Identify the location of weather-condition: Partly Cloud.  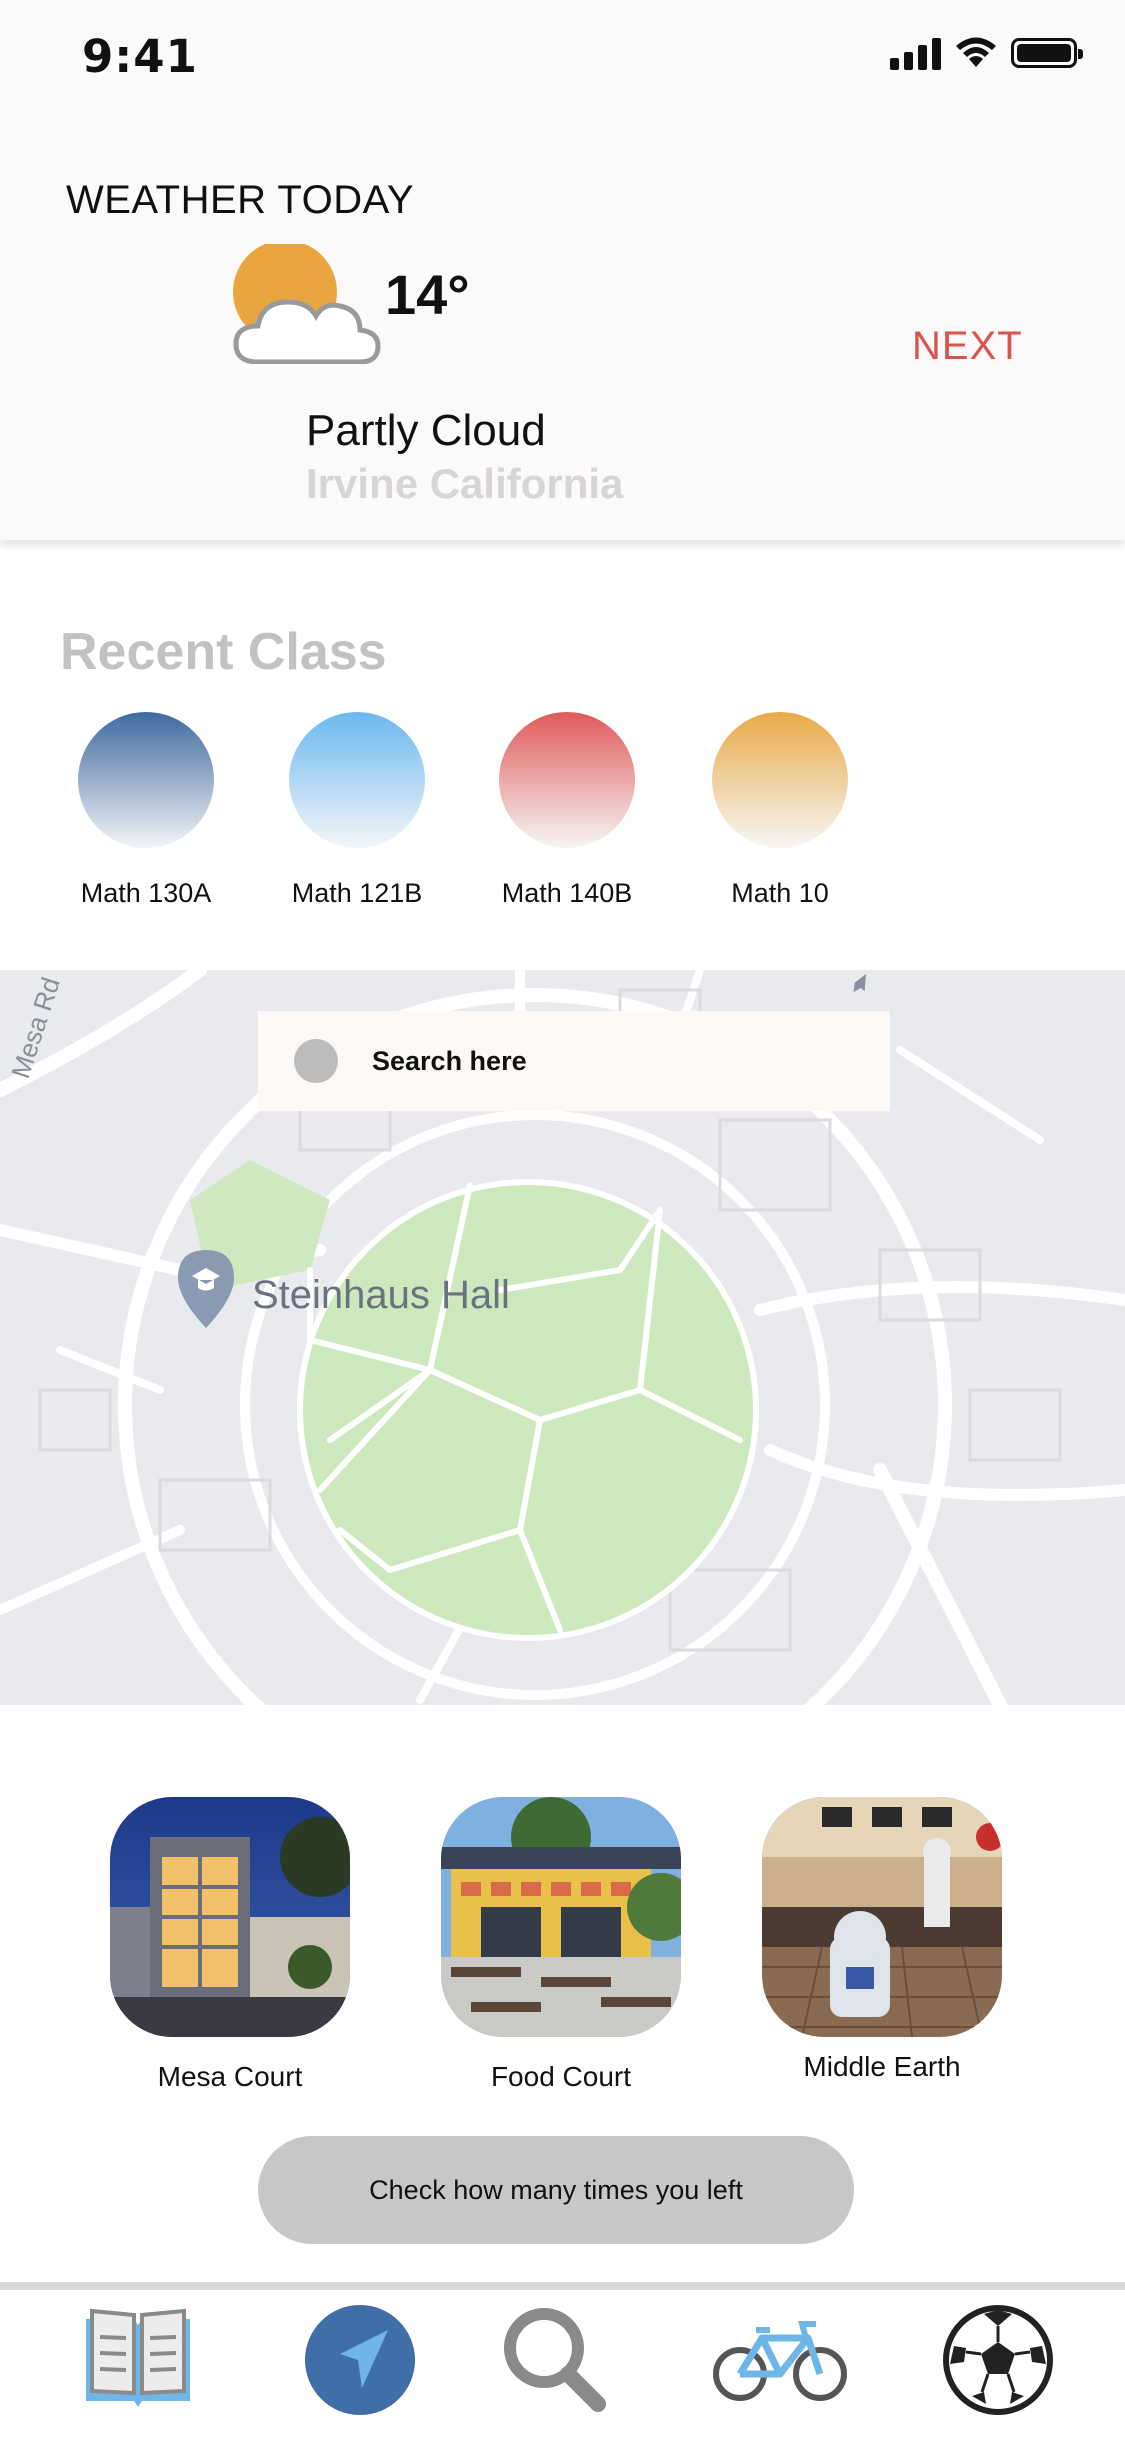
(426, 430).